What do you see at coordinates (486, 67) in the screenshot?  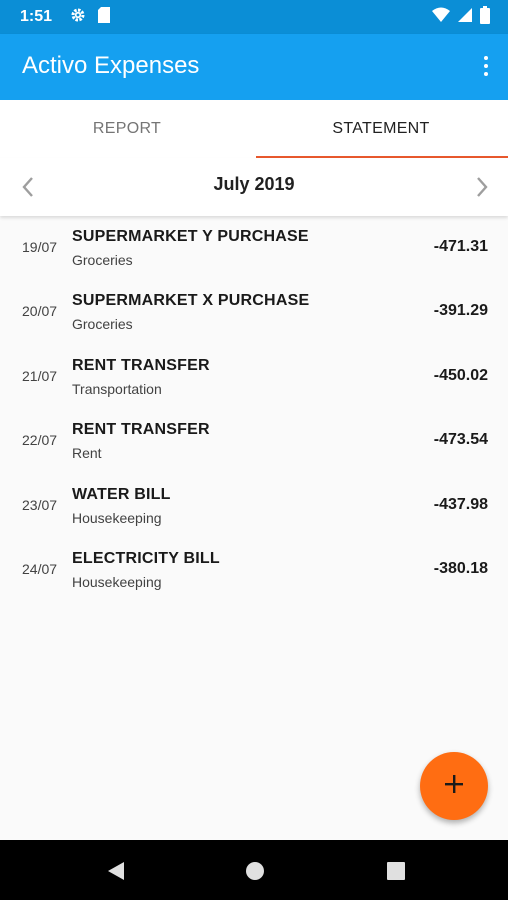 I see `overflow-menu-icon` at bounding box center [486, 67].